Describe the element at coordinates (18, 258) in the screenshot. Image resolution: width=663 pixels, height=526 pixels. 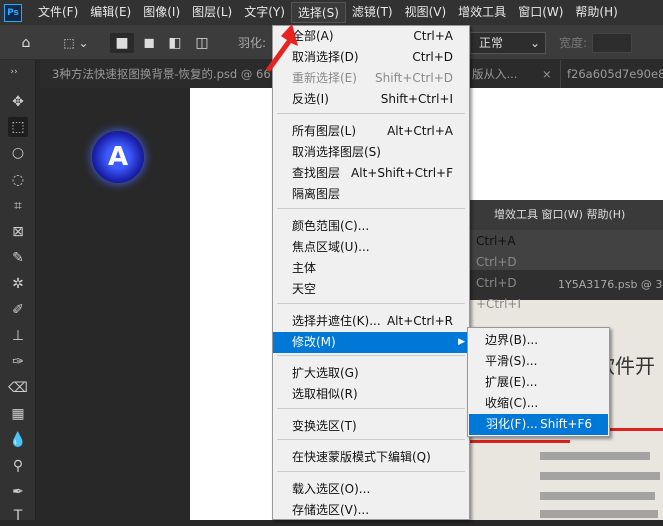
I see `eyedropper-tool-icon: ✎` at that location.